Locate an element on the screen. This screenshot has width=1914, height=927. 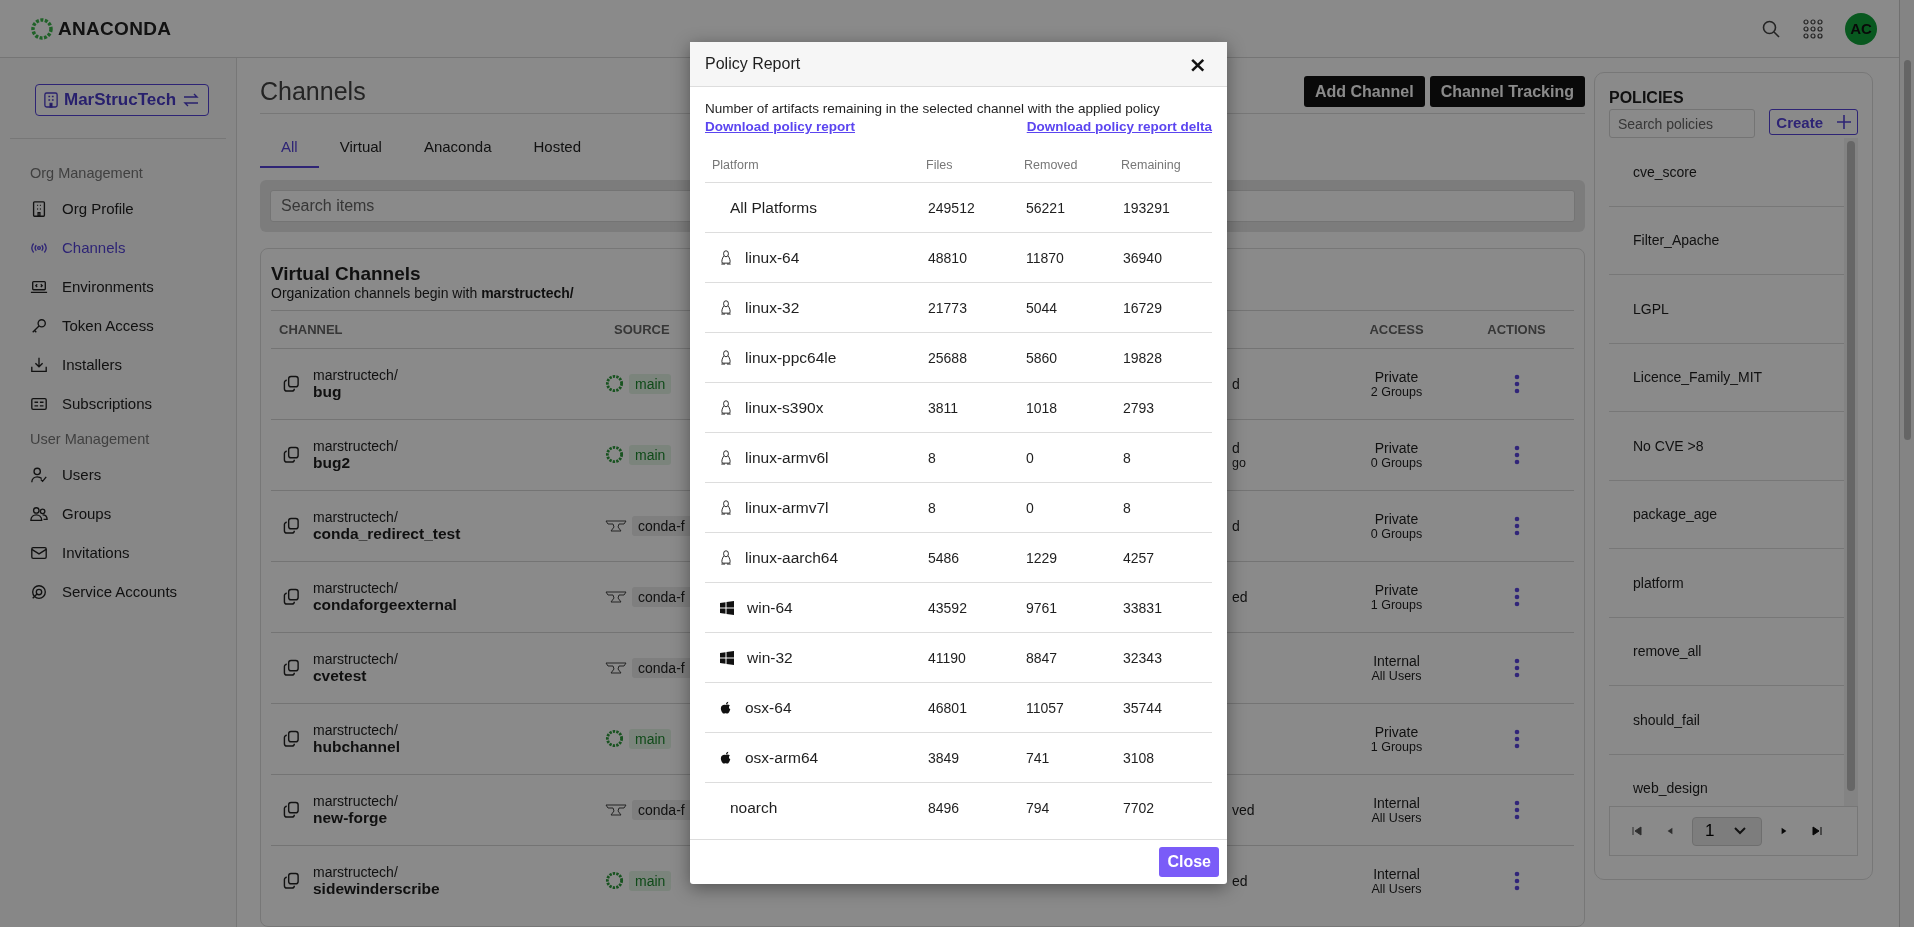
table-cell-text: 794 is located at coordinates (1038, 807).